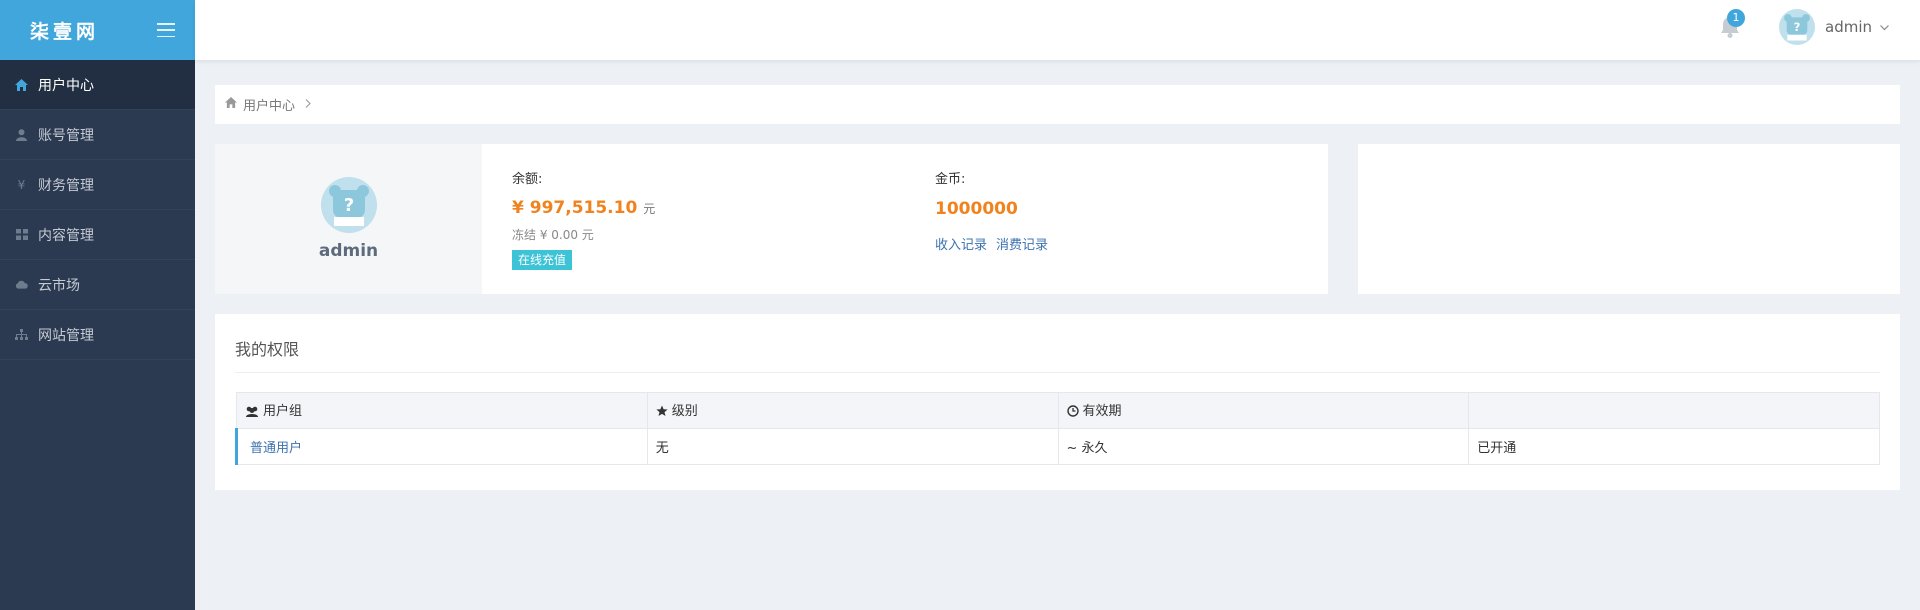 This screenshot has width=1920, height=610. What do you see at coordinates (66, 135) in the screenshot?
I see `sidebar-item-label: 账号管理` at bounding box center [66, 135].